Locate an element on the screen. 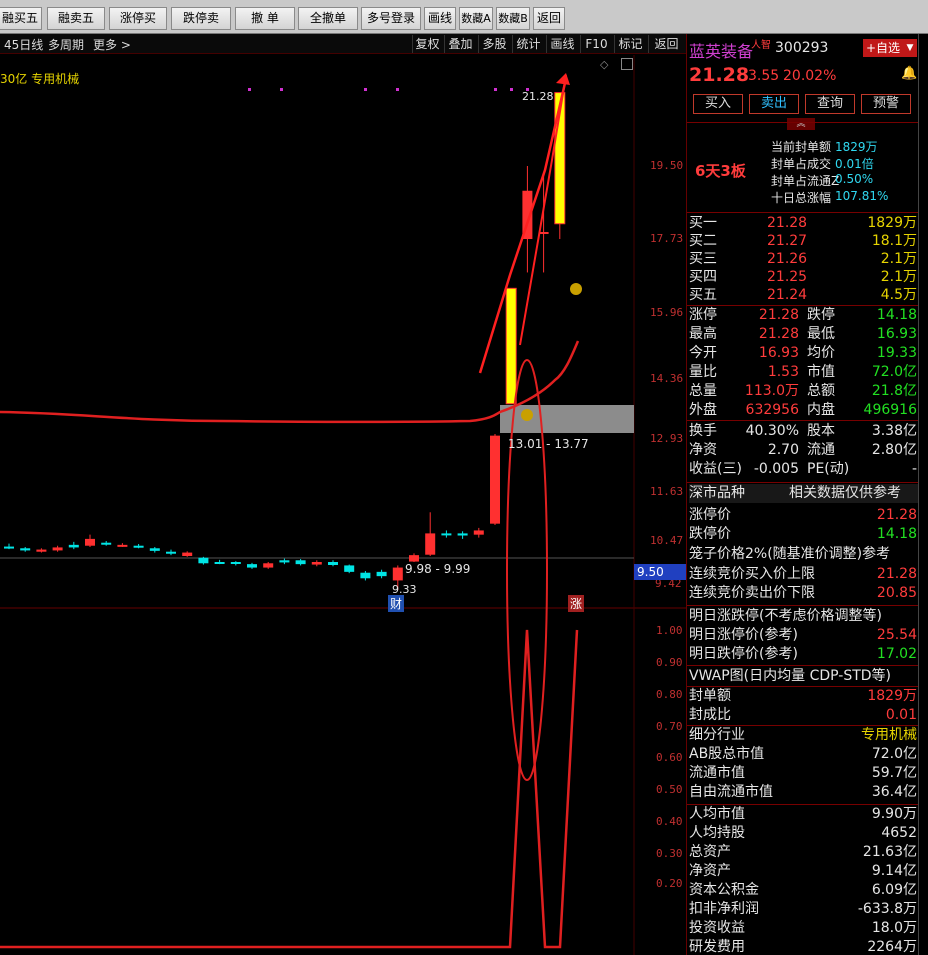  query-button: 查询 is located at coordinates (830, 104).